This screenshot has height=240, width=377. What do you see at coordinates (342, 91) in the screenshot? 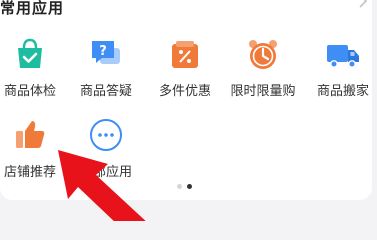
I see `app-label: 商品搬家` at bounding box center [342, 91].